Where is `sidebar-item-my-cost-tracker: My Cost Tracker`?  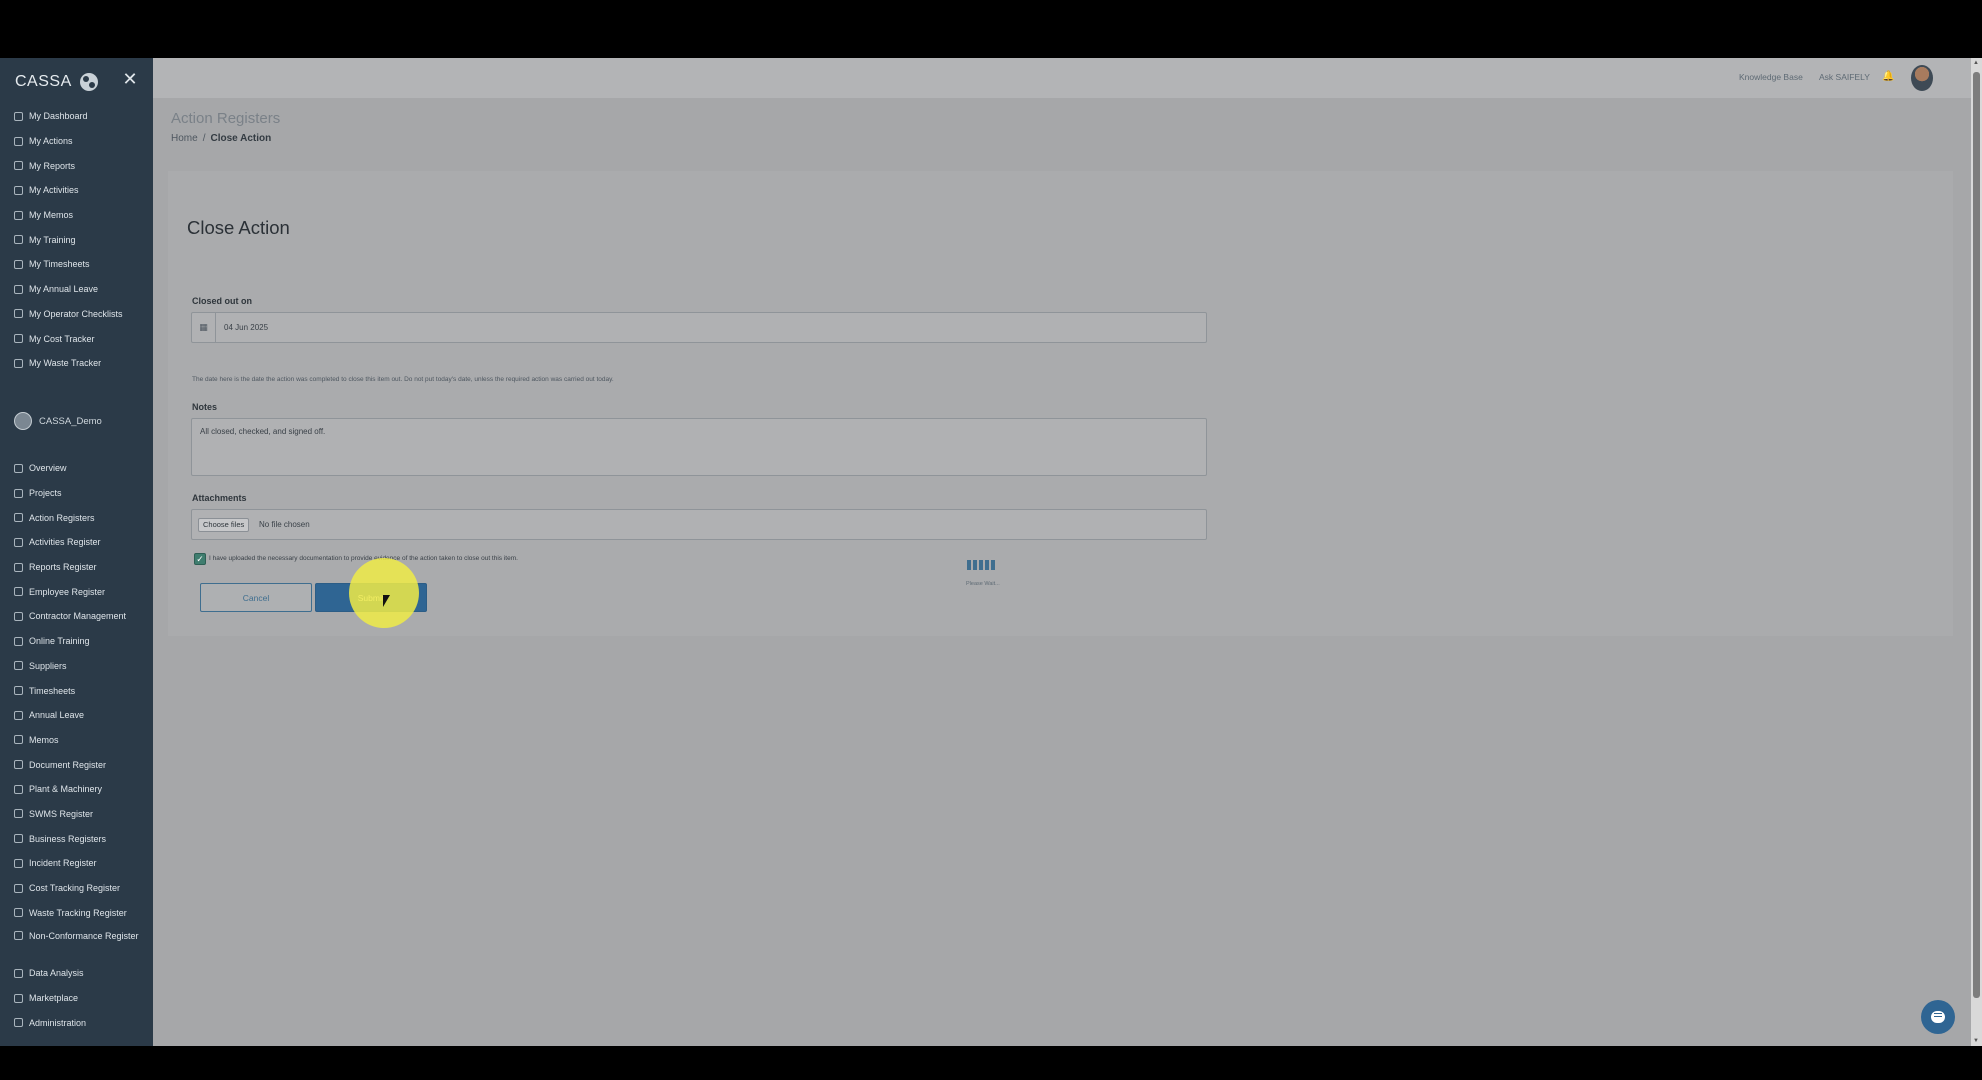
sidebar-item-my-cost-tracker: My Cost Tracker is located at coordinates (76, 338).